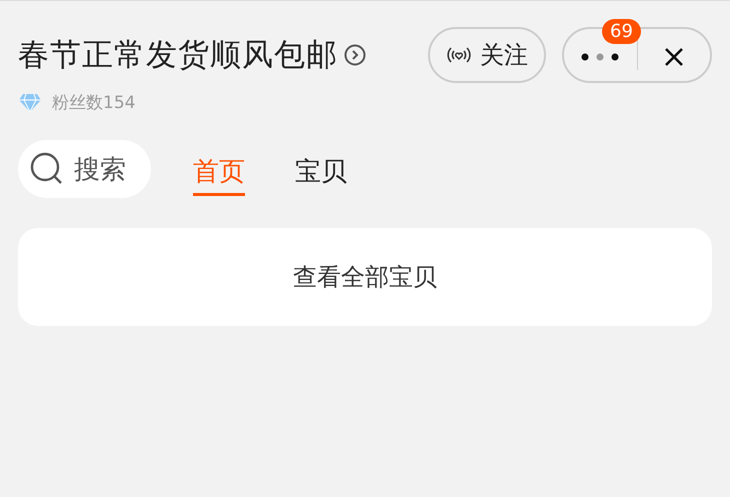  What do you see at coordinates (355, 55) in the screenshot?
I see `chevron-circle-icon` at bounding box center [355, 55].